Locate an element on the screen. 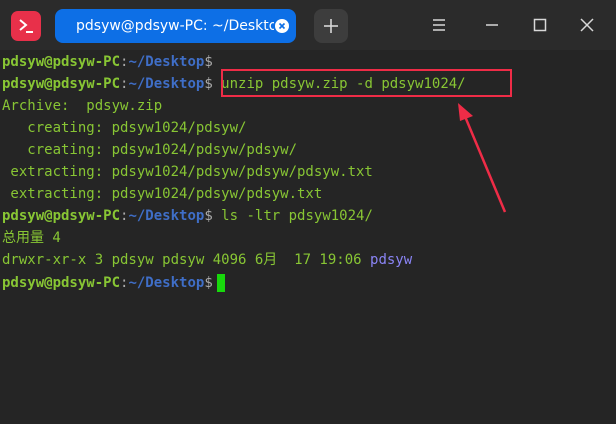 This screenshot has height=424, width=616. annotation-arrow-icon is located at coordinates (482, 158).